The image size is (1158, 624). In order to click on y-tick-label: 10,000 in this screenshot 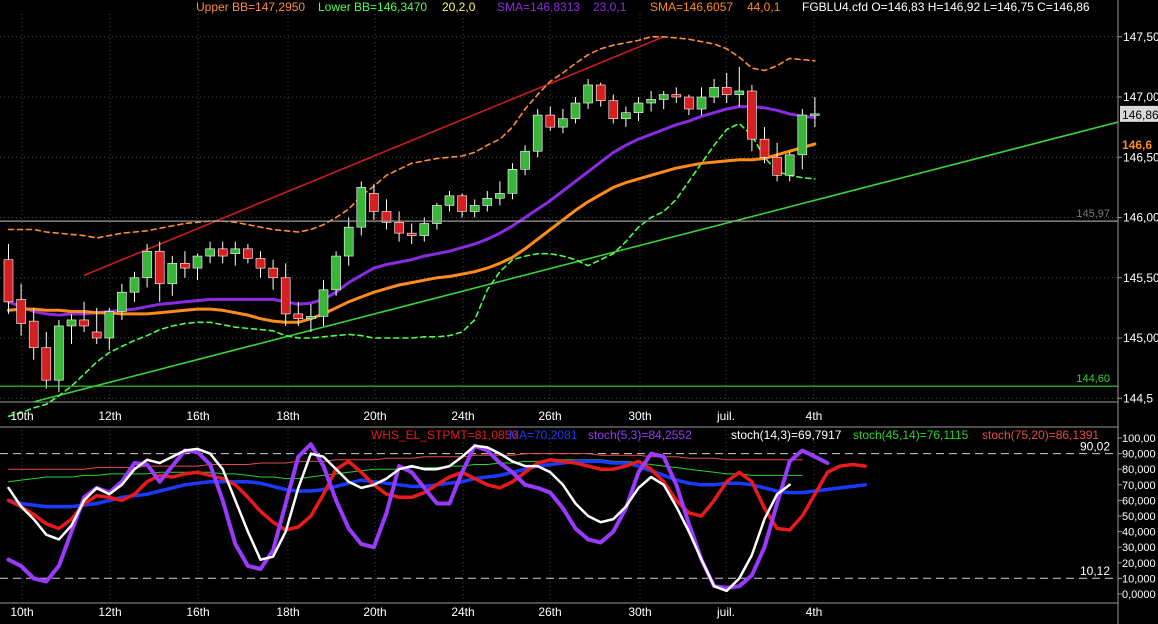, I will do `click(1139, 579)`.